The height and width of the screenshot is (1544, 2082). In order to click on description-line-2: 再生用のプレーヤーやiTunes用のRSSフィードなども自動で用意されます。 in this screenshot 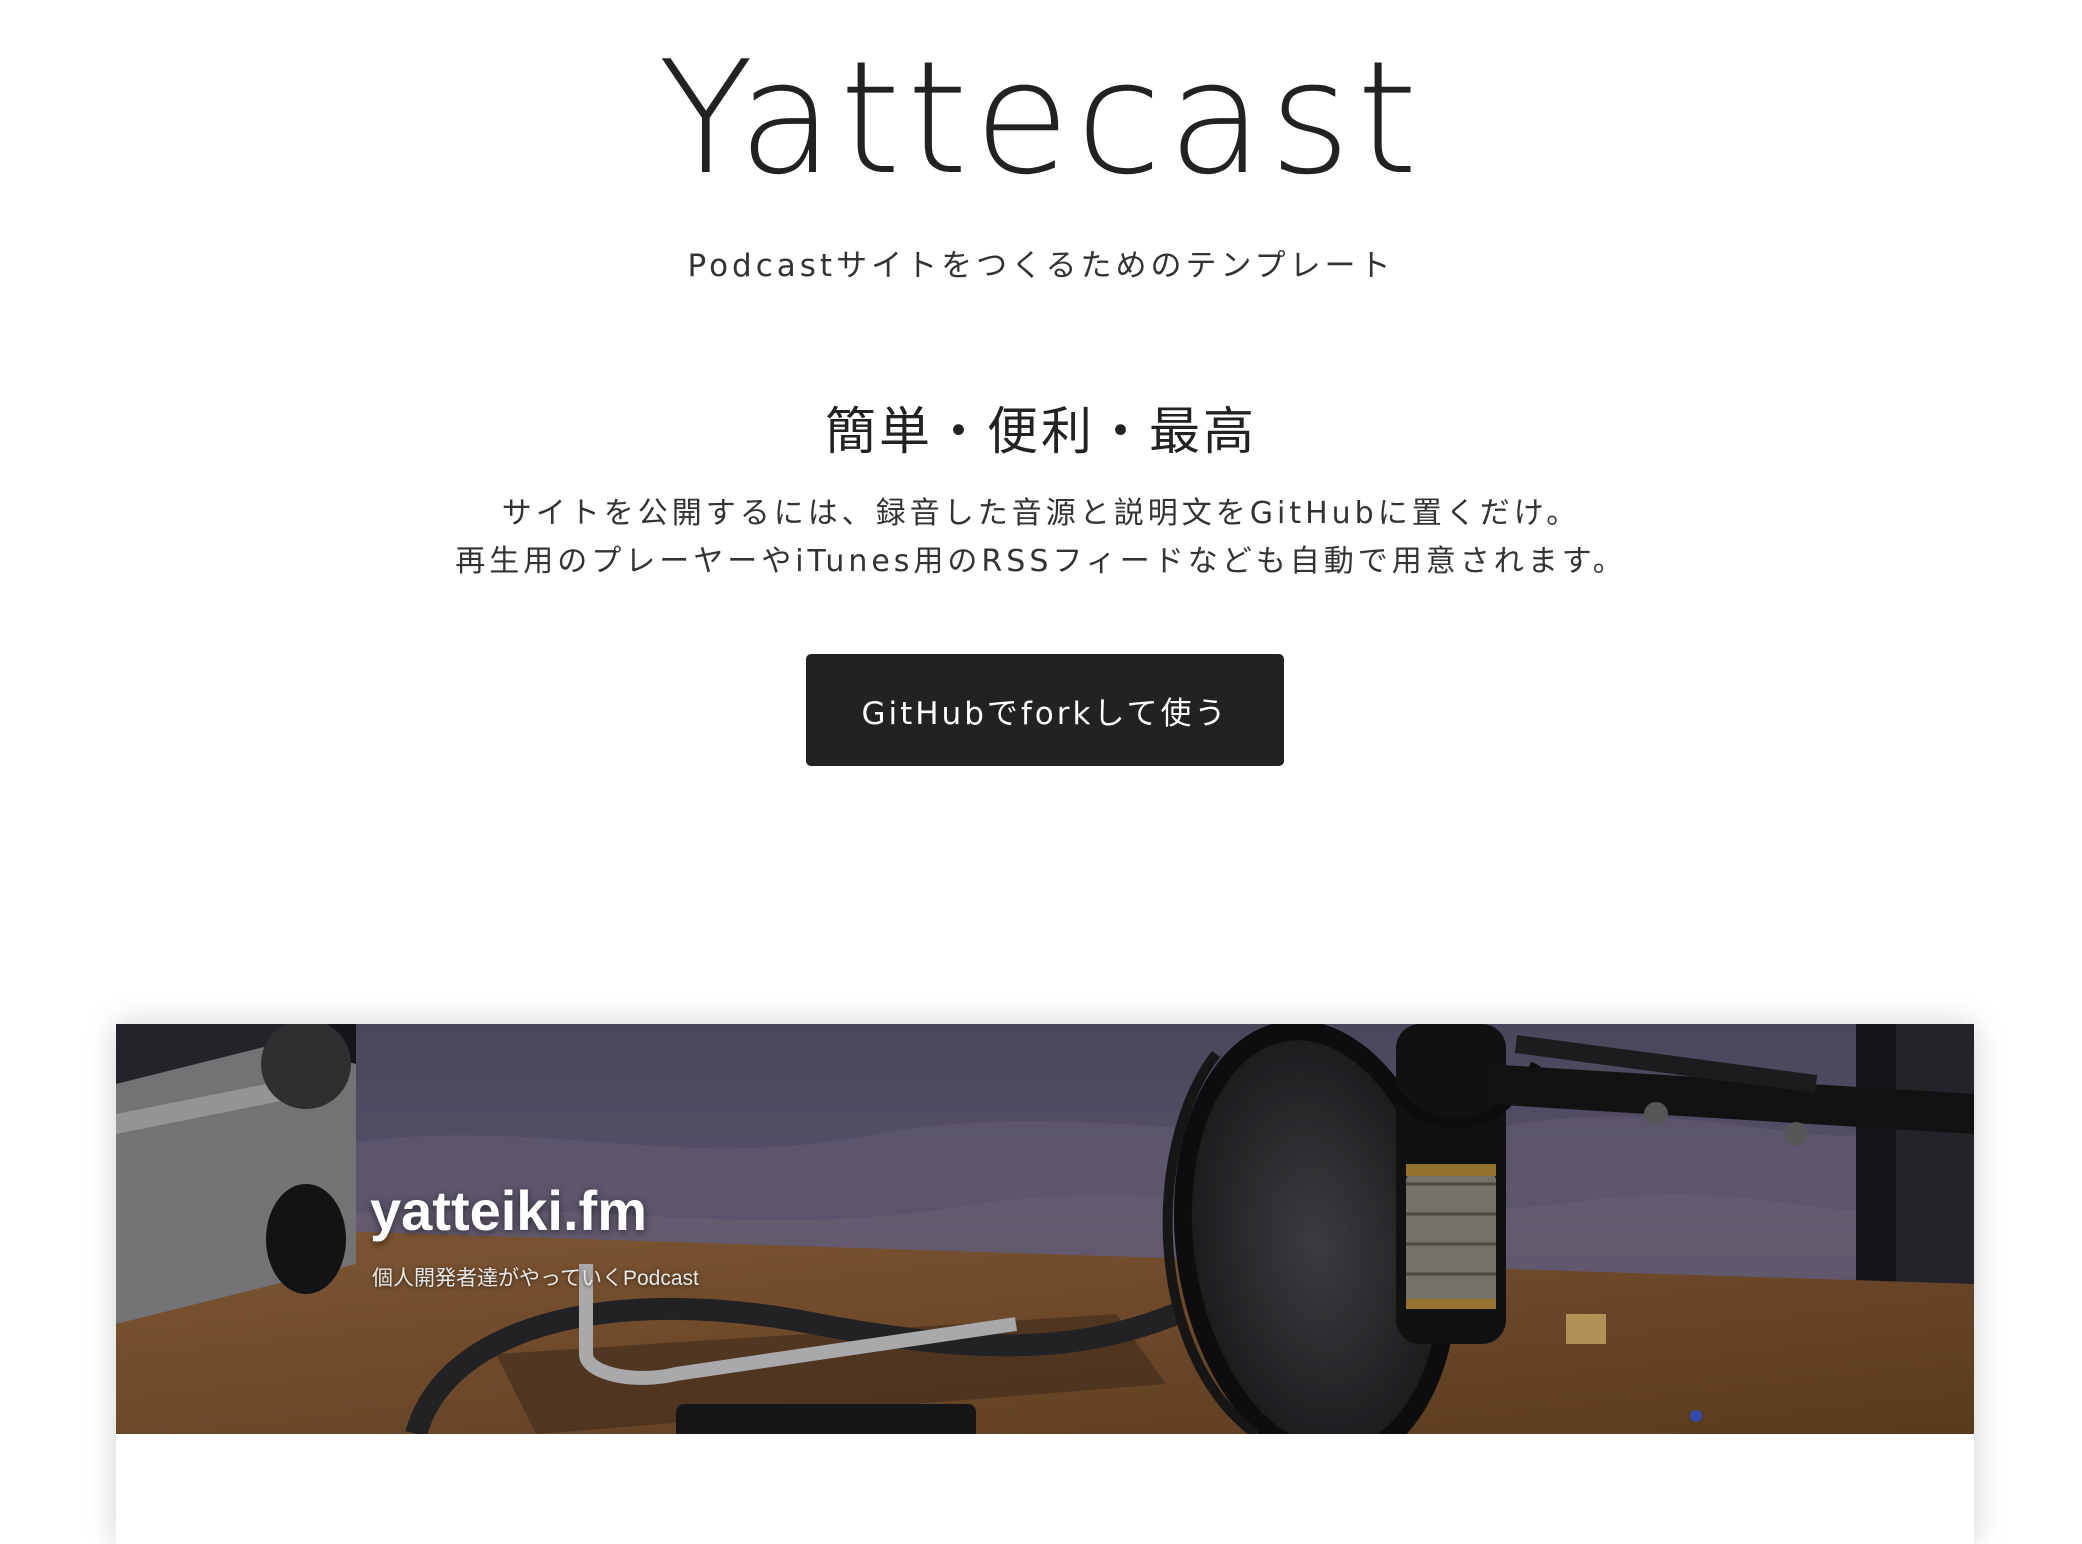, I will do `click(1041, 561)`.